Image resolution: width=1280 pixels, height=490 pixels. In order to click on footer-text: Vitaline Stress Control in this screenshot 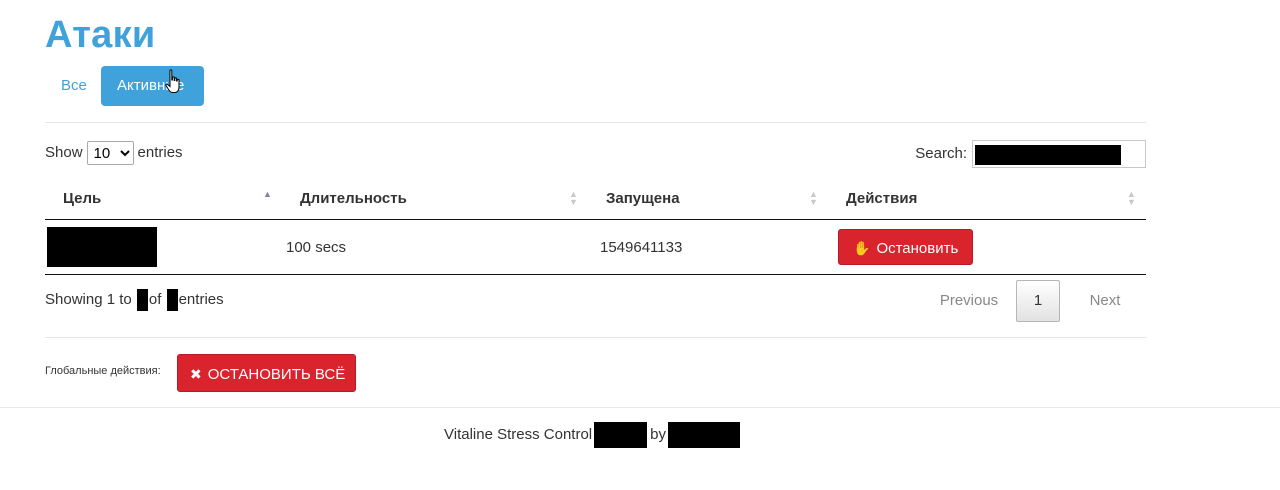, I will do `click(518, 434)`.